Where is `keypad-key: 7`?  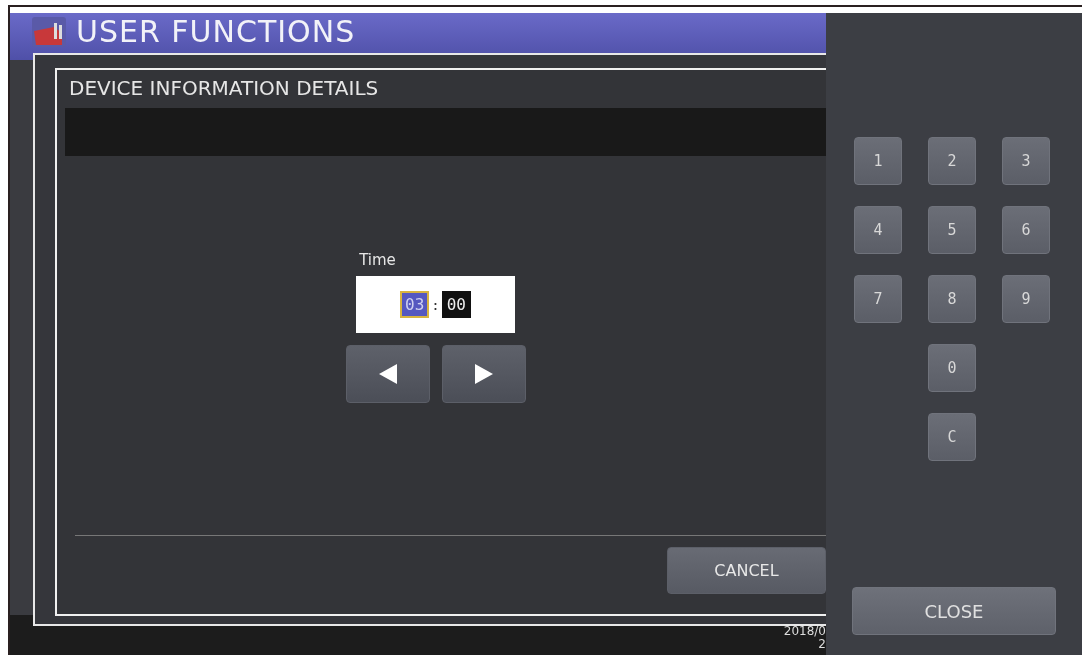
keypad-key: 7 is located at coordinates (878, 299).